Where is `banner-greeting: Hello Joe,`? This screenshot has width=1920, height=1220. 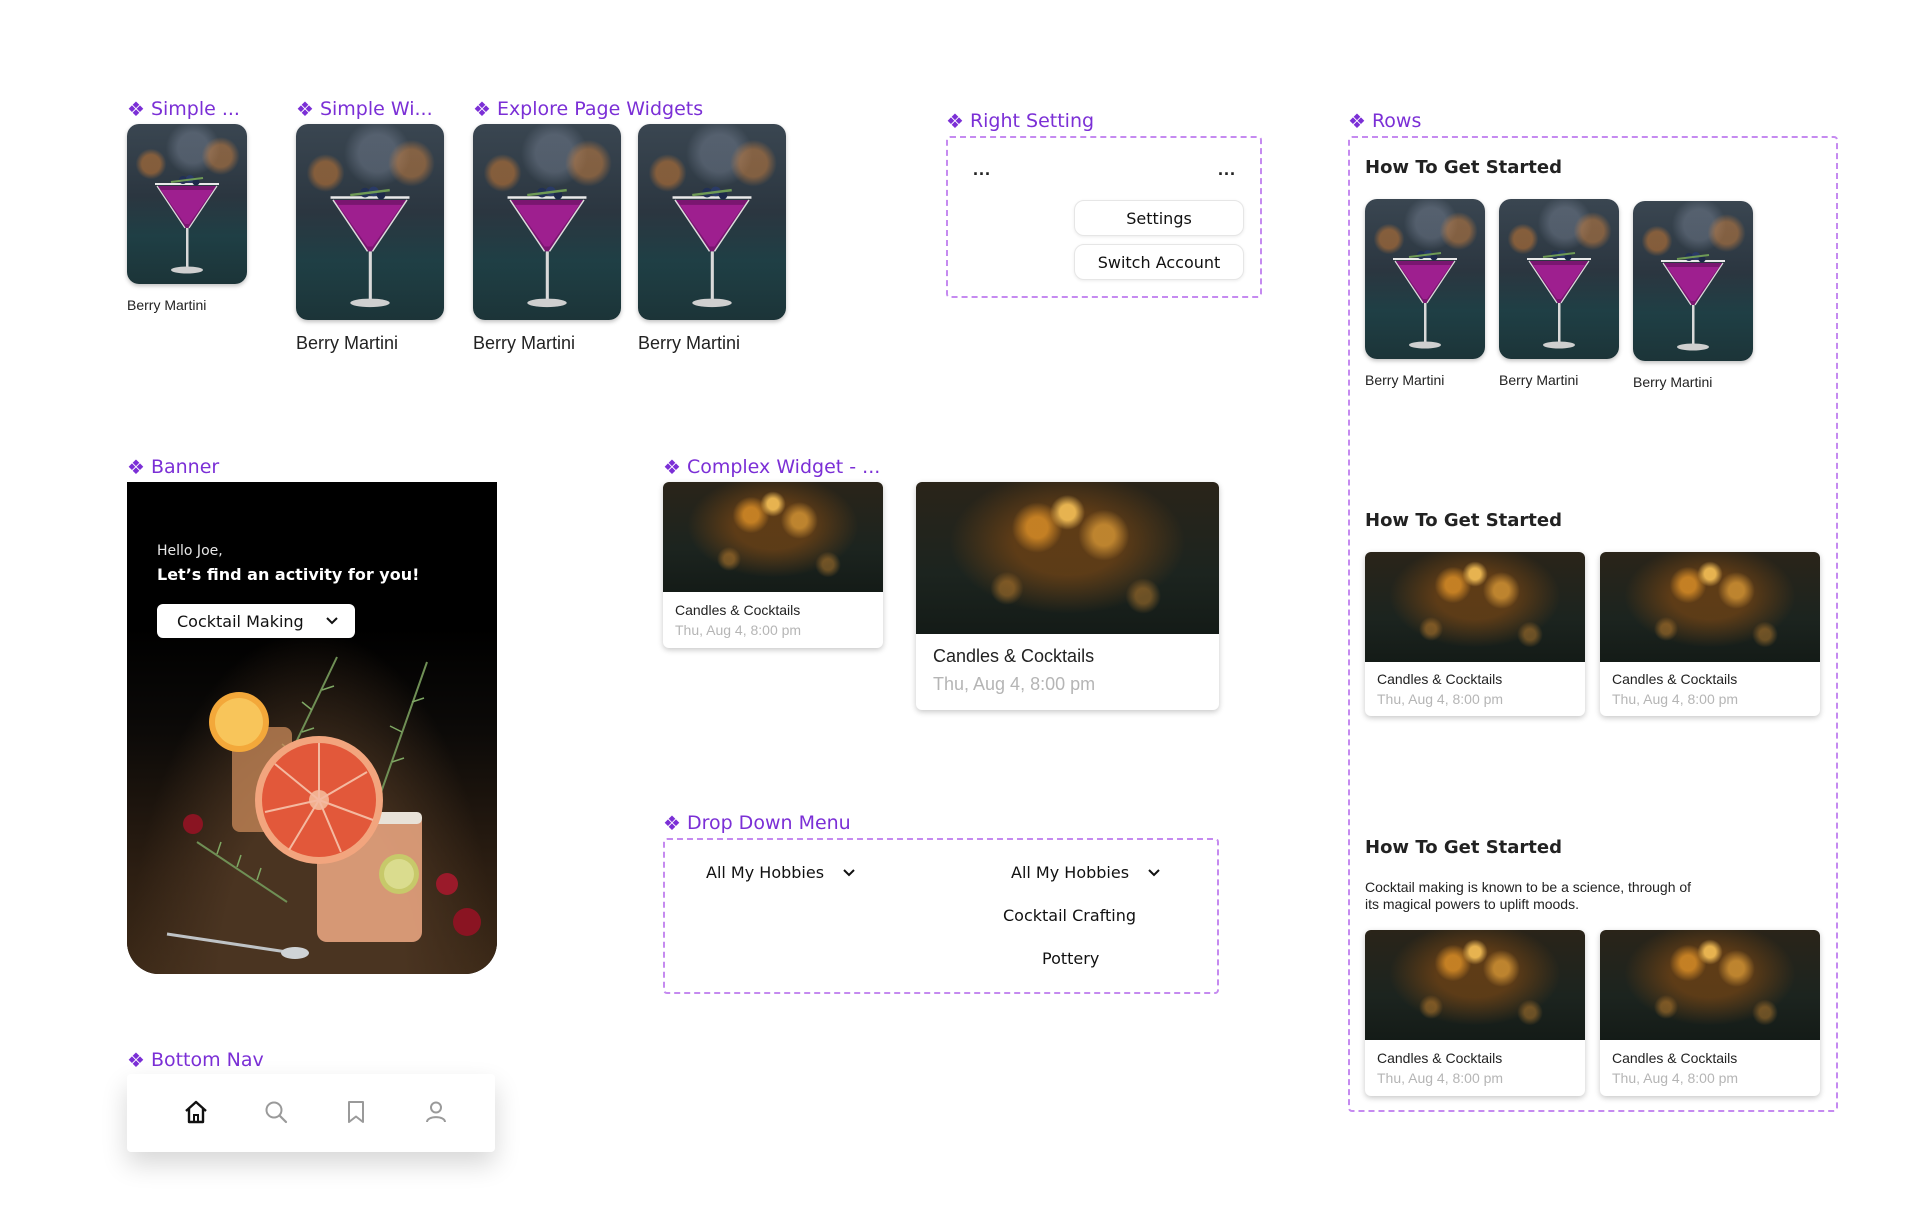 banner-greeting: Hello Joe, is located at coordinates (190, 551).